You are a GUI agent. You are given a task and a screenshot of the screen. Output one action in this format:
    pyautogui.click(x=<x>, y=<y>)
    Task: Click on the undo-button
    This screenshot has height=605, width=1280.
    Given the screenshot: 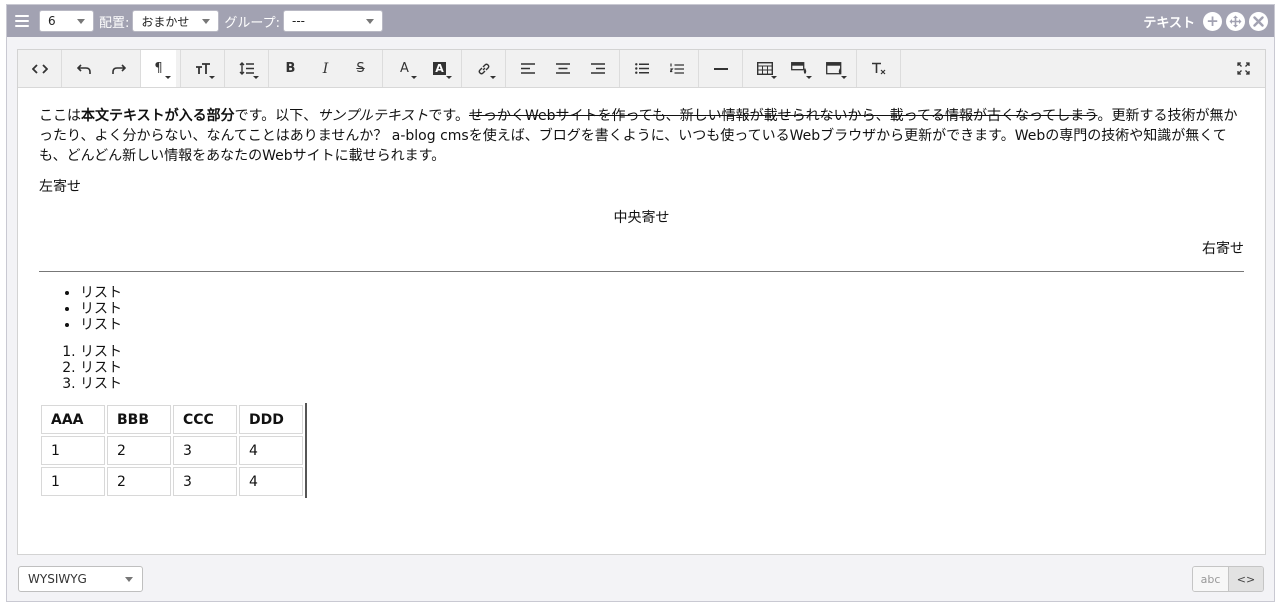 What is the action you would take?
    pyautogui.click(x=83, y=68)
    